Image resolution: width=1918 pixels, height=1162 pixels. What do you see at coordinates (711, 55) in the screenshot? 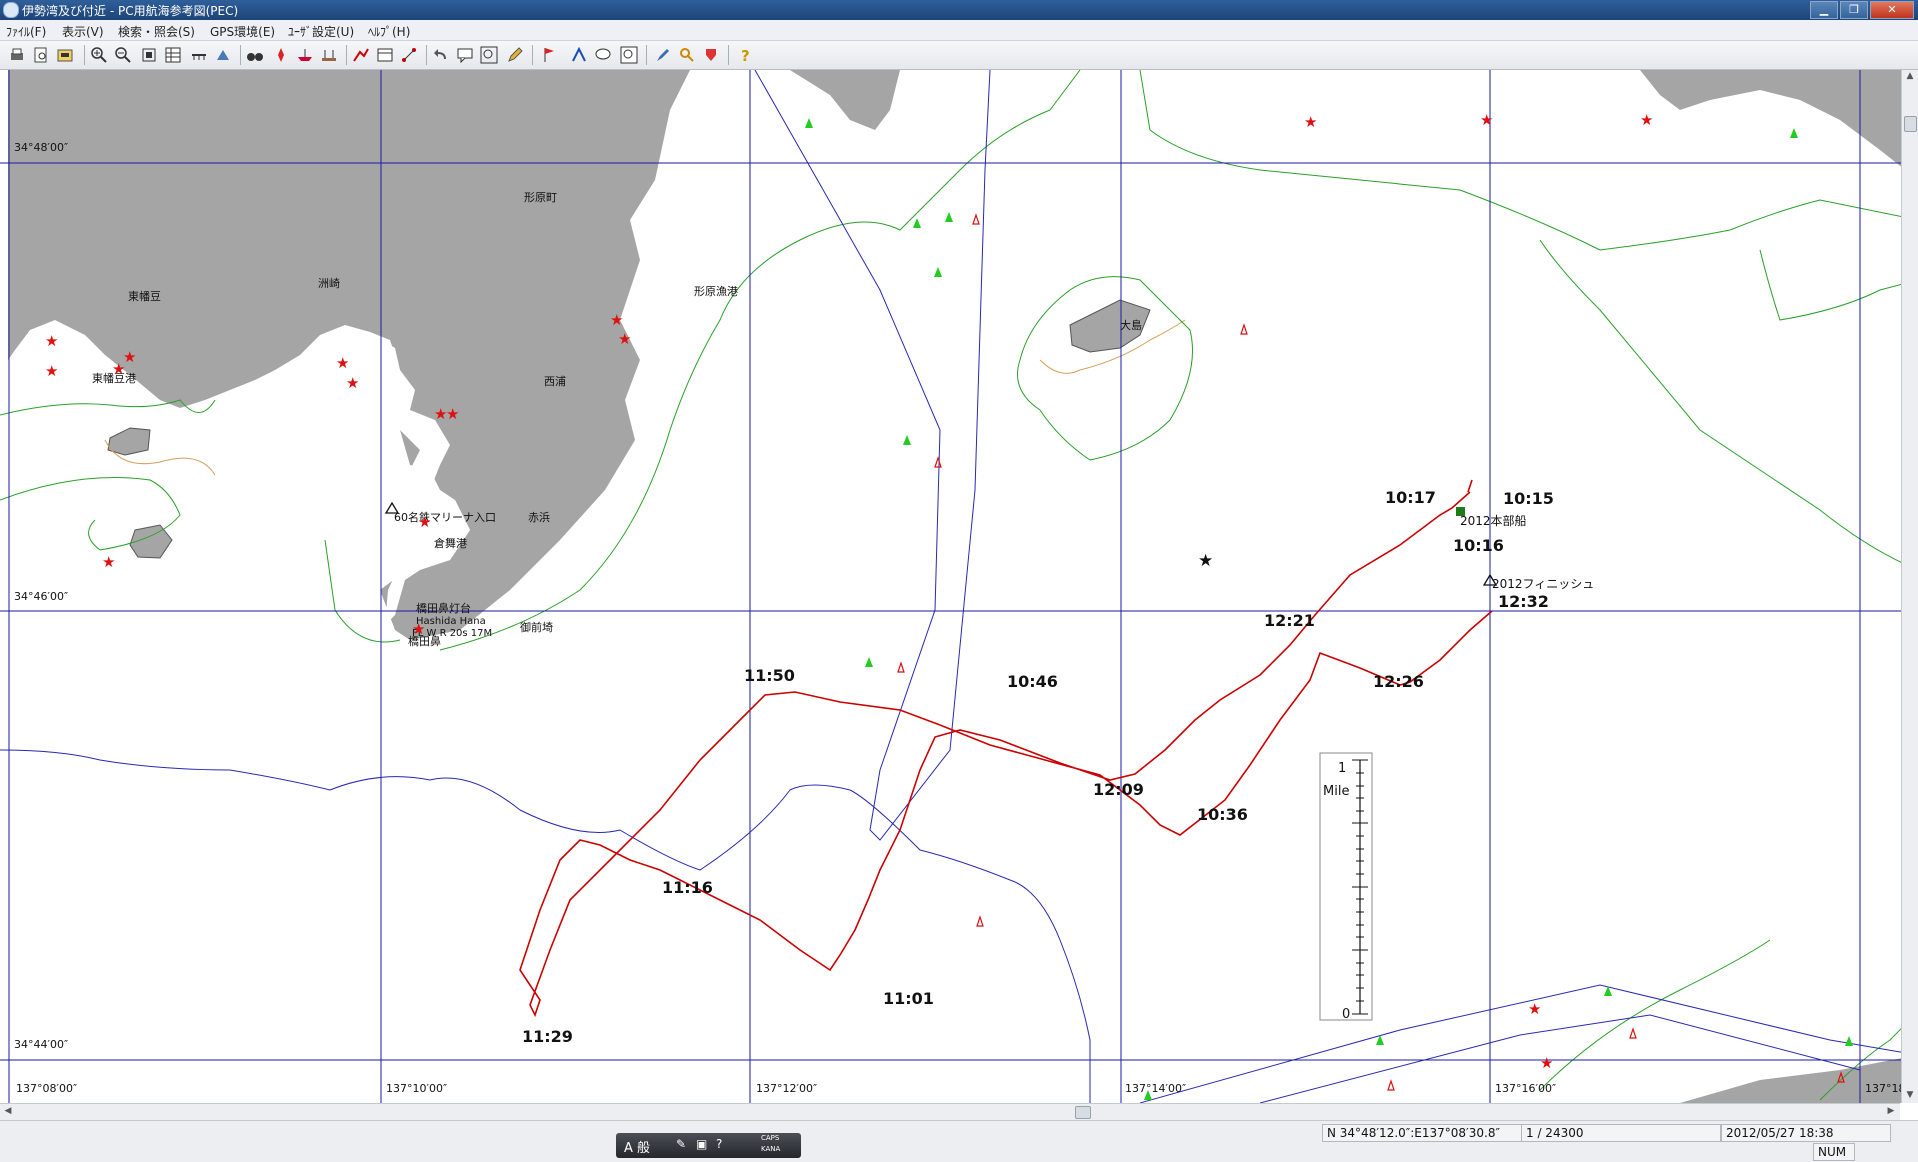
I see `export-icon` at bounding box center [711, 55].